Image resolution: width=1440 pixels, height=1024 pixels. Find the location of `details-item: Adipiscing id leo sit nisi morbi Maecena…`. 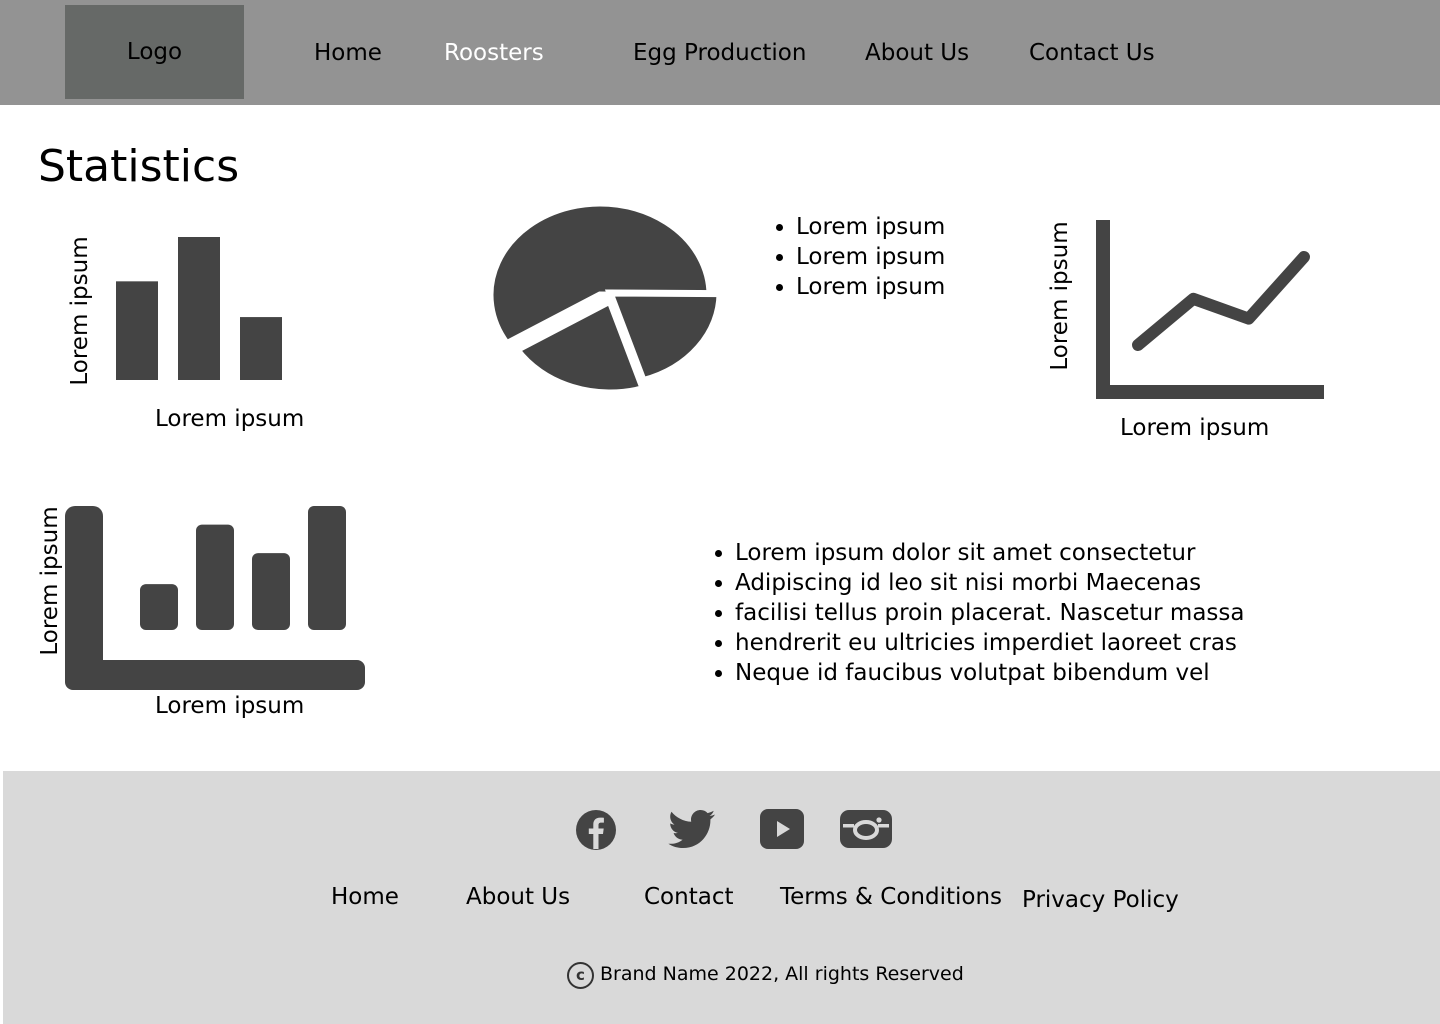

details-item: Adipiscing id leo sit nisi morbi Maecena… is located at coordinates (989, 583).